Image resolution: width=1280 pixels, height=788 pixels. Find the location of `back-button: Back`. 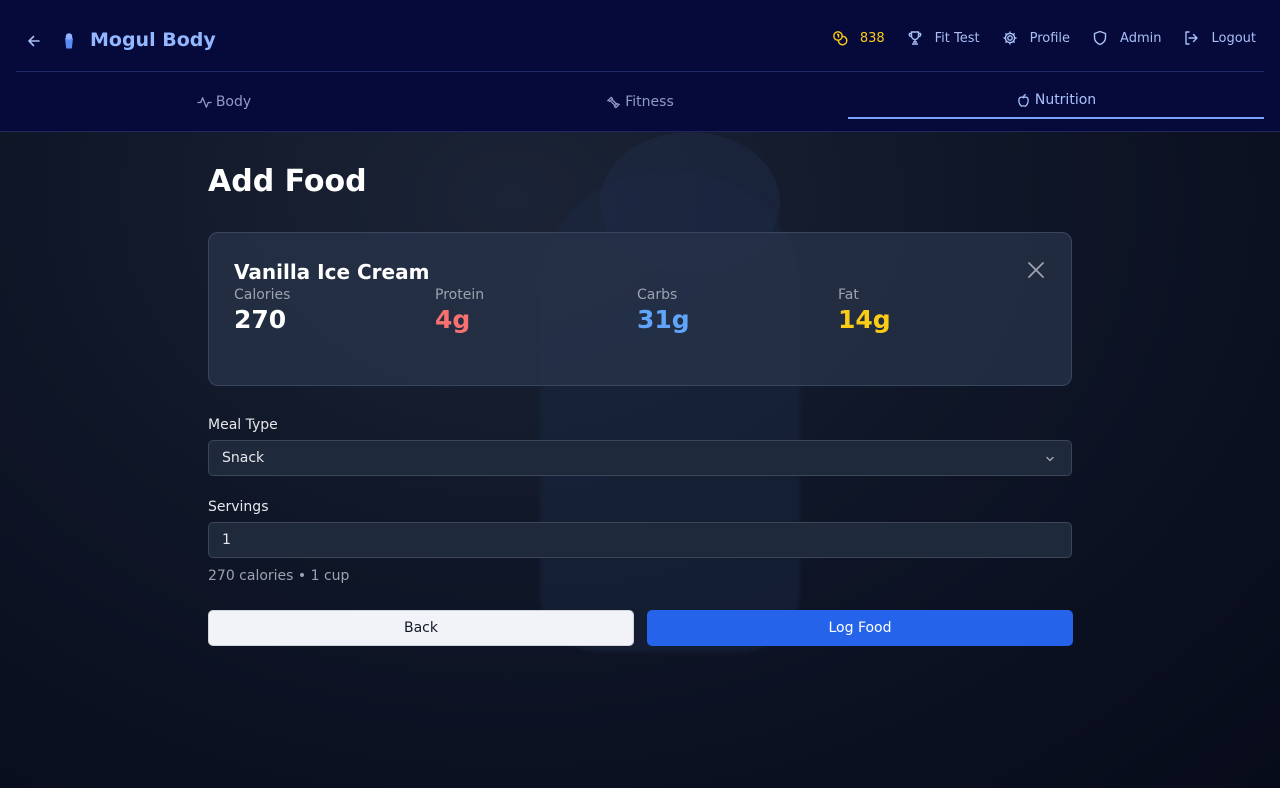

back-button: Back is located at coordinates (421, 628).